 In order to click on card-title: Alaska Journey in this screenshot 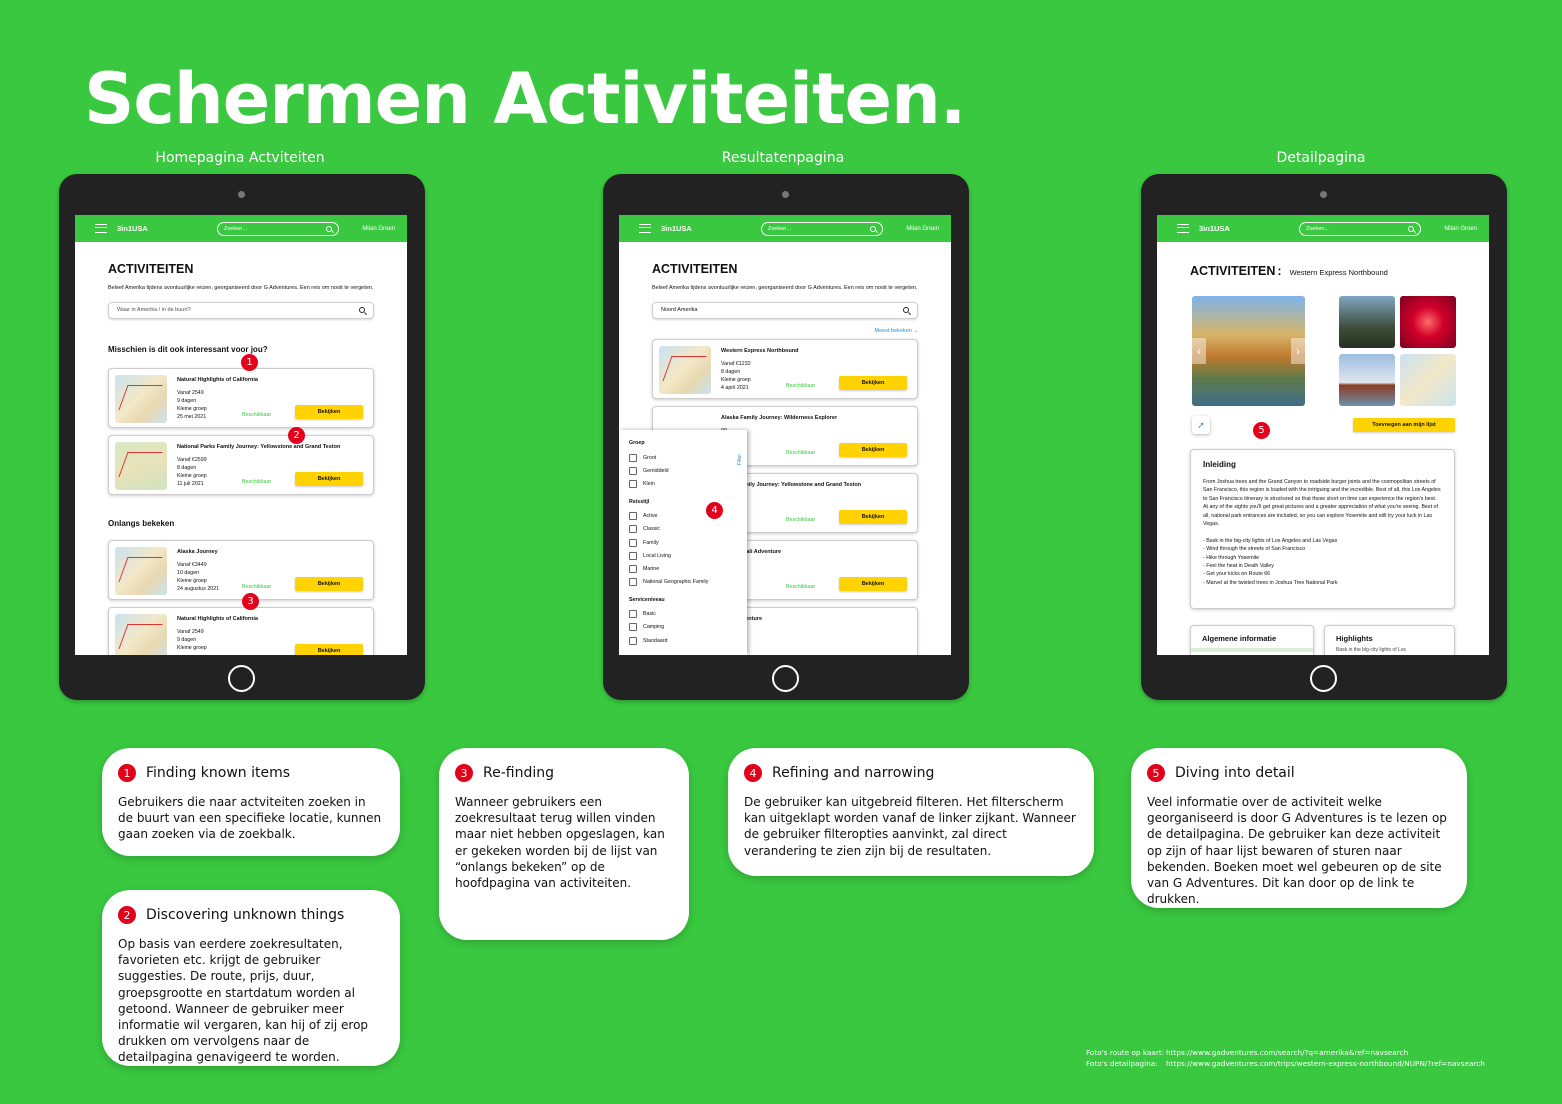, I will do `click(197, 551)`.